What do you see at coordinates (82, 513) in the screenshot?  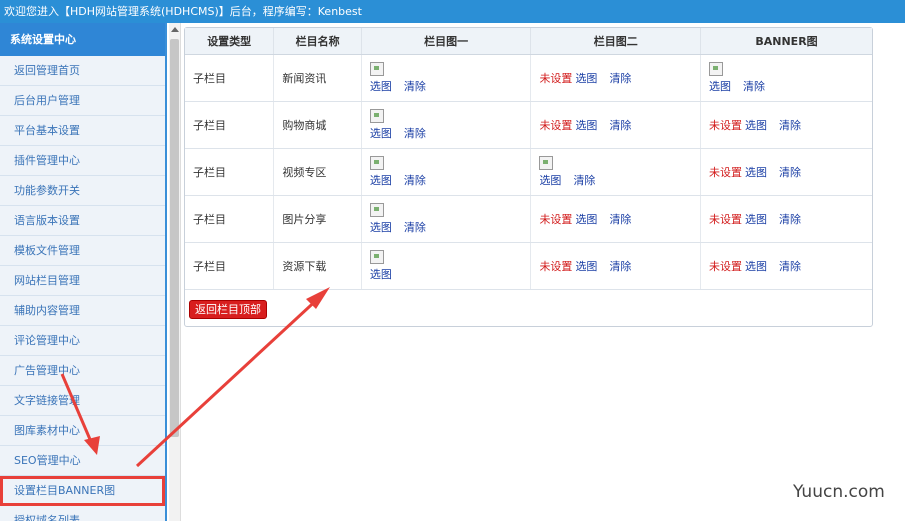 I see `sidebar-item: 授权域名列表` at bounding box center [82, 513].